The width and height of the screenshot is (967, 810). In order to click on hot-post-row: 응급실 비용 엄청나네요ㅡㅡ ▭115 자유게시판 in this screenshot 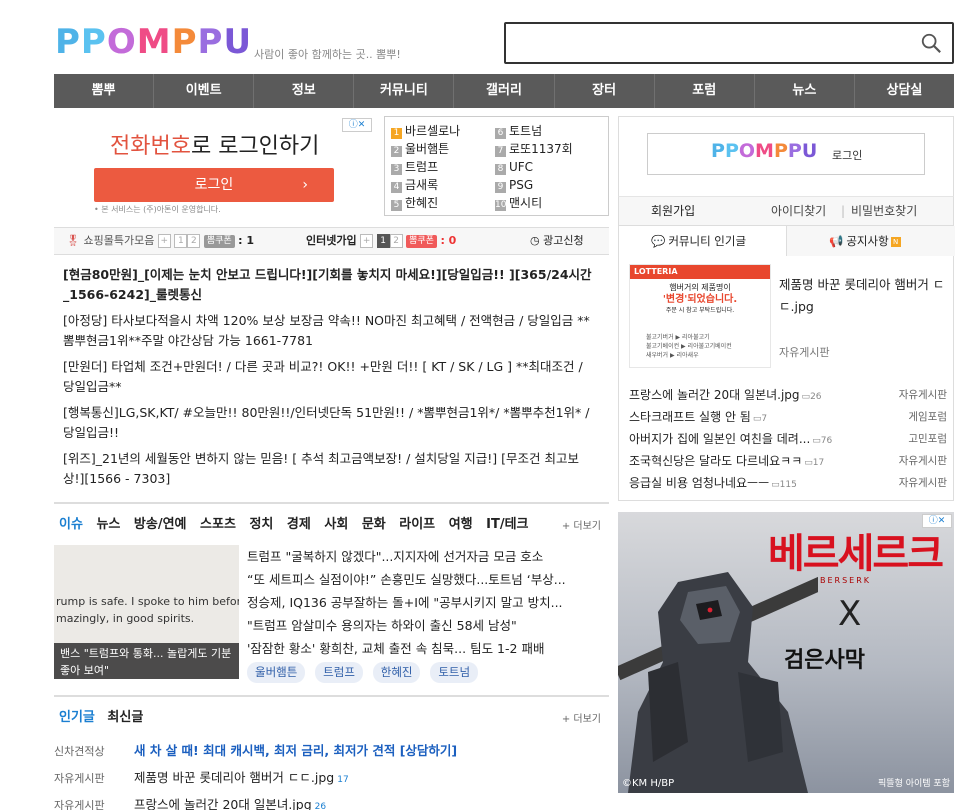, I will do `click(788, 483)`.